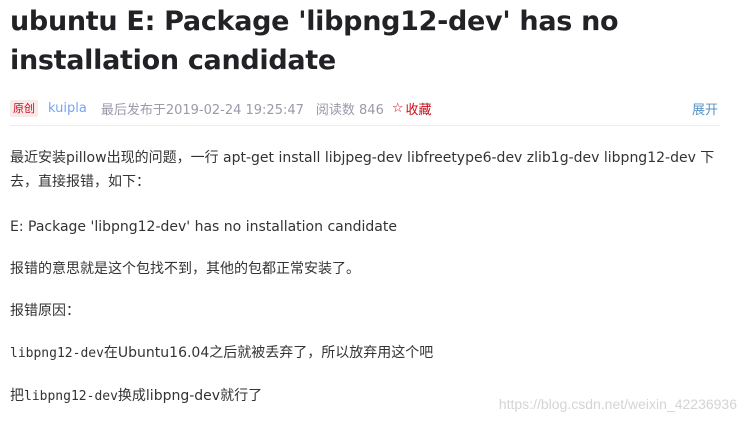 The image size is (745, 427). What do you see at coordinates (349, 110) in the screenshot?
I see `read-count: 阅读数 846` at bounding box center [349, 110].